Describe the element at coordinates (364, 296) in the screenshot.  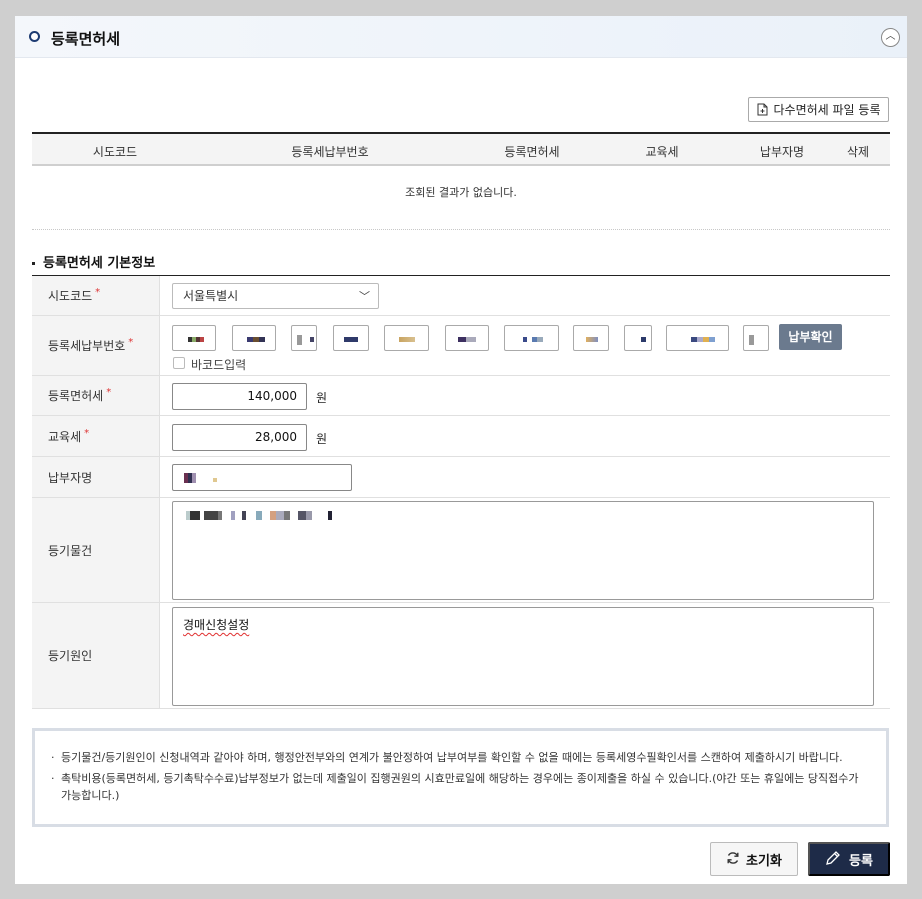
I see `chevron-down-icon: ﹀` at that location.